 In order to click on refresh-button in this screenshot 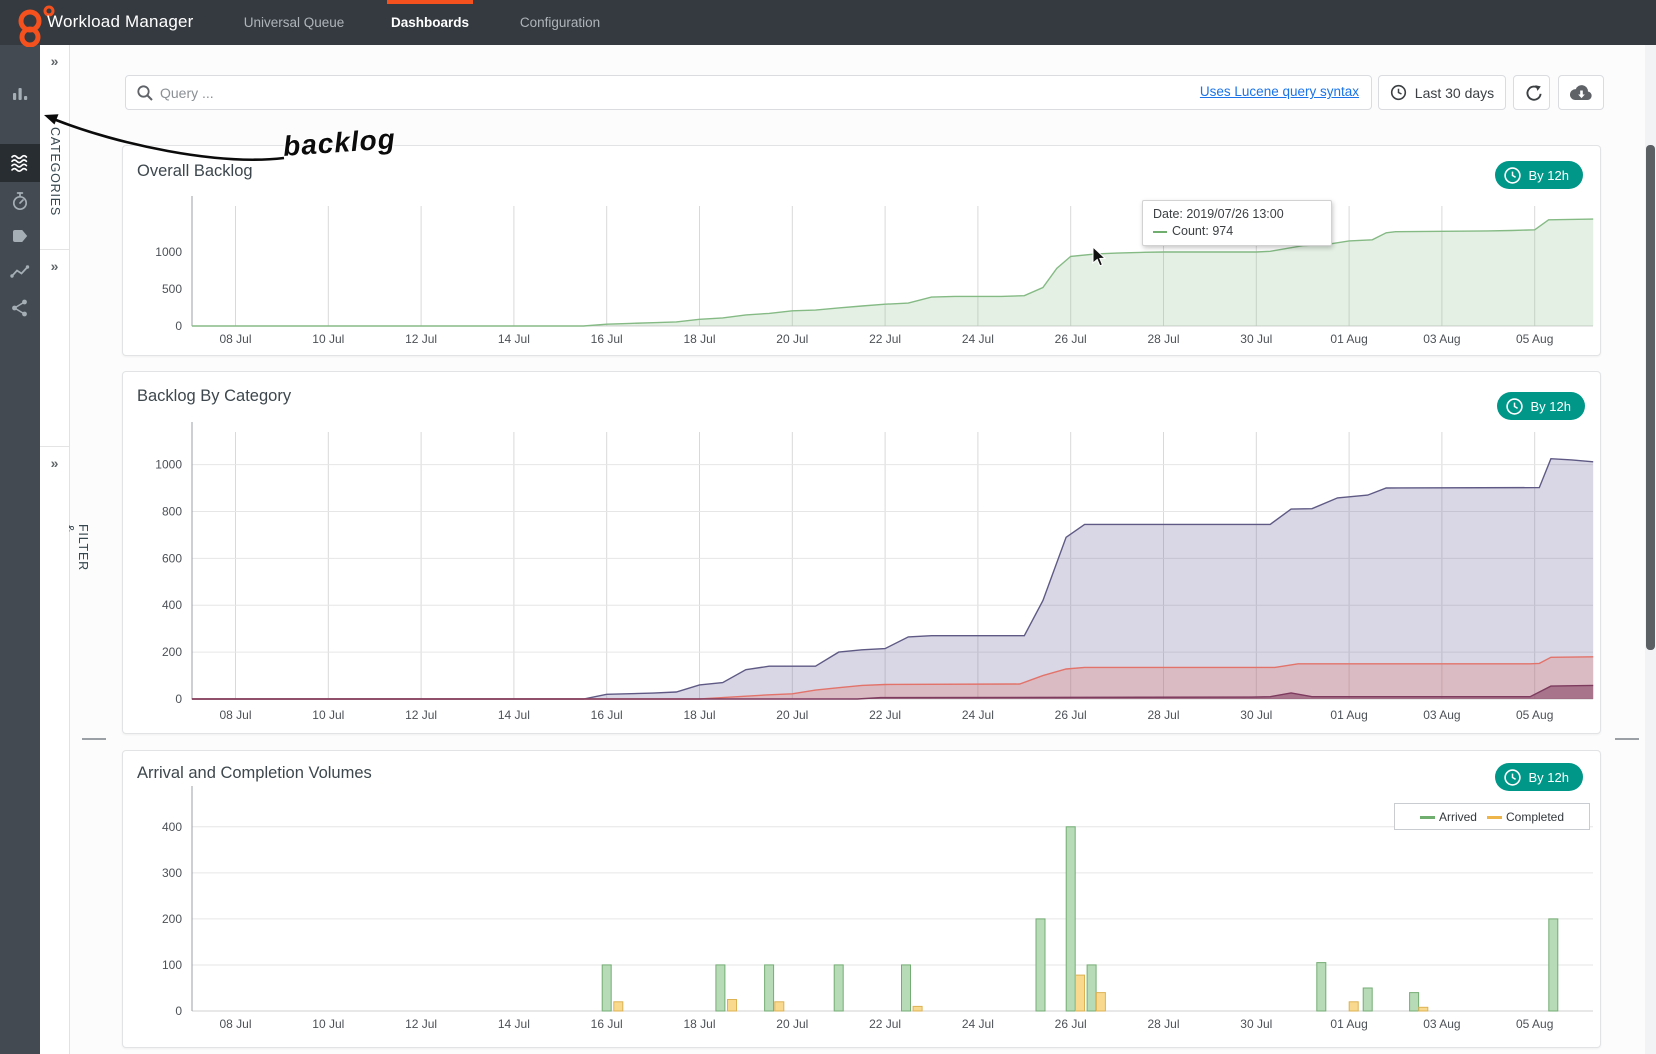, I will do `click(1531, 92)`.